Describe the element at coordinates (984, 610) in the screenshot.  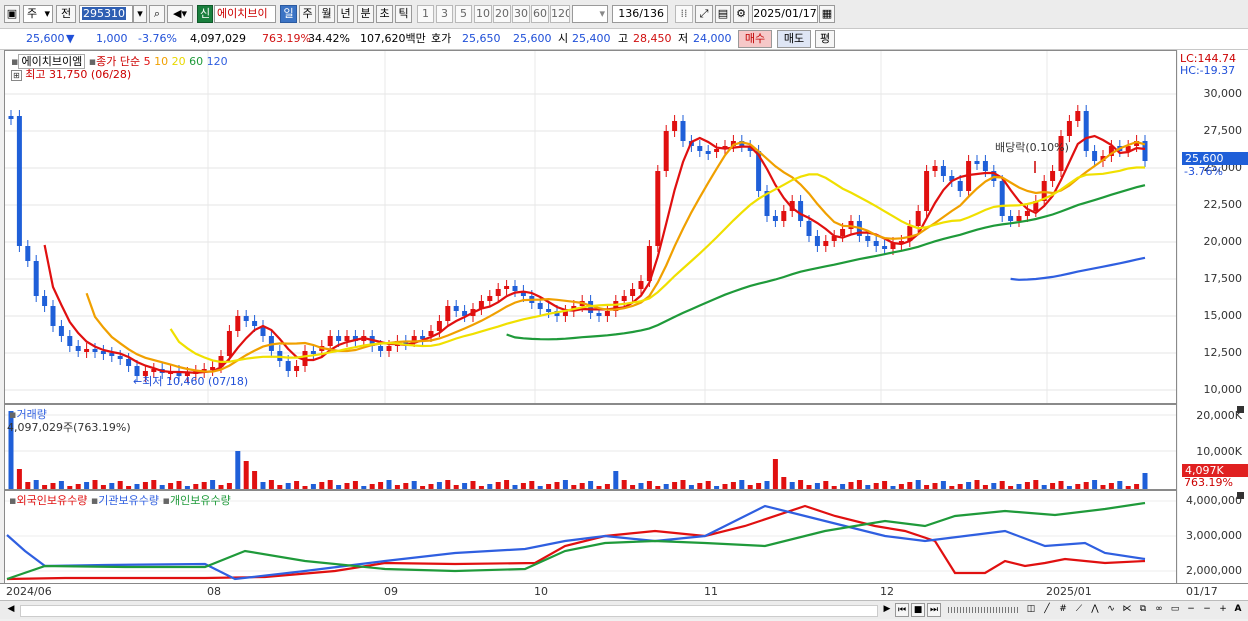
I see `zoom-slider` at that location.